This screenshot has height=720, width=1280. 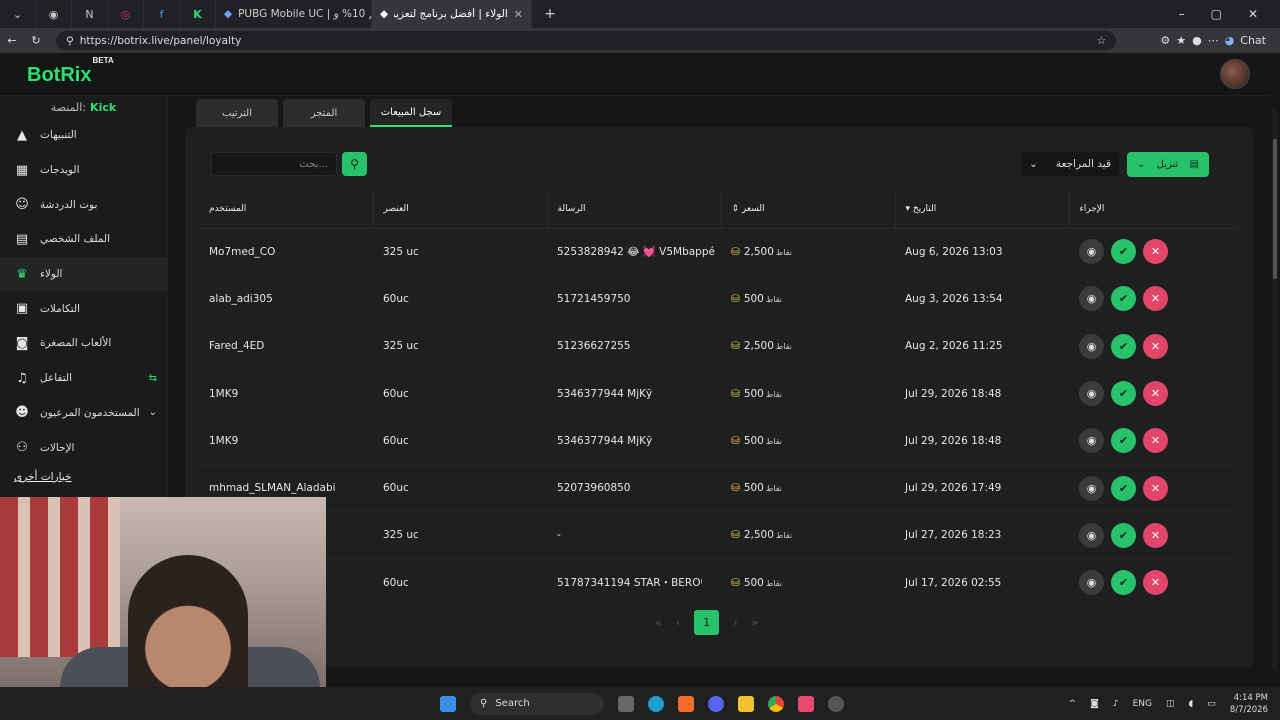 What do you see at coordinates (1182, 14) in the screenshot?
I see `minimize-icon: –` at bounding box center [1182, 14].